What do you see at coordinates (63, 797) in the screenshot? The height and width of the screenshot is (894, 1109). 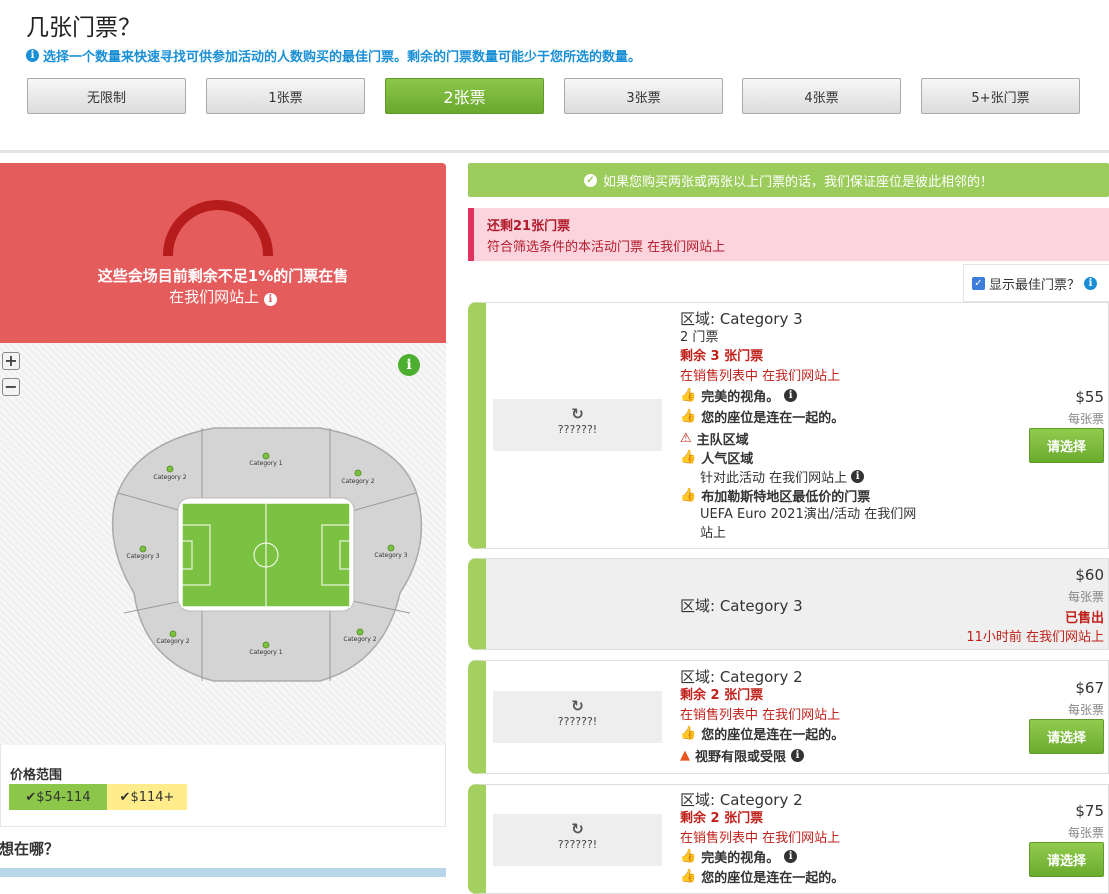 I see `price-chip-low-label: $54-114` at bounding box center [63, 797].